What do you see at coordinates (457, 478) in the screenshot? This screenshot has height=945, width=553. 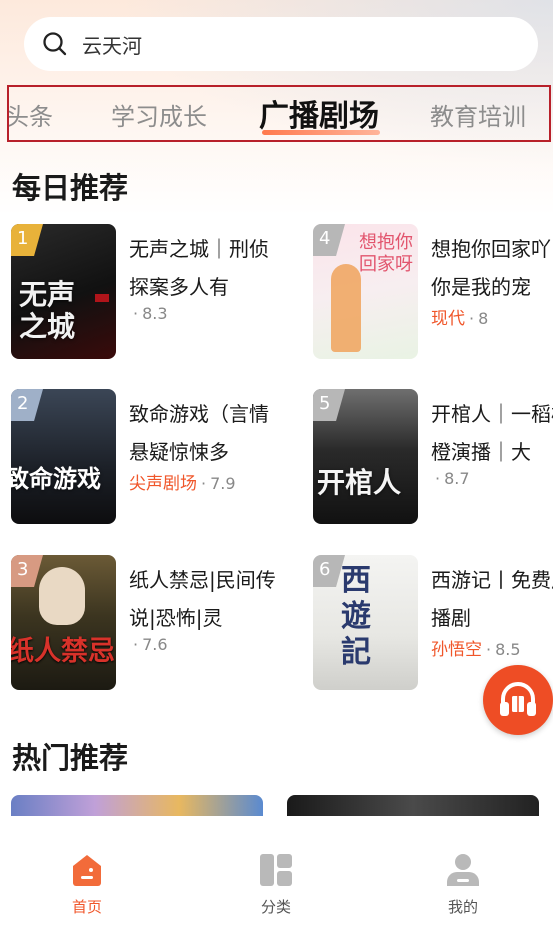 I see `item-score: 8.7` at bounding box center [457, 478].